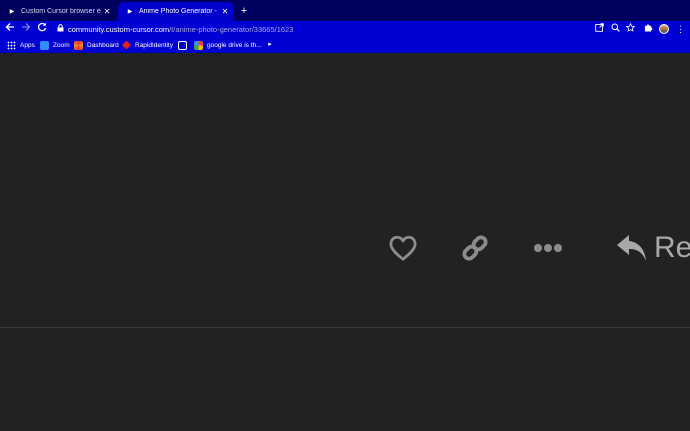 This screenshot has height=431, width=690. I want to click on tab-title: Anime Photo Generator - General, so click(179, 11).